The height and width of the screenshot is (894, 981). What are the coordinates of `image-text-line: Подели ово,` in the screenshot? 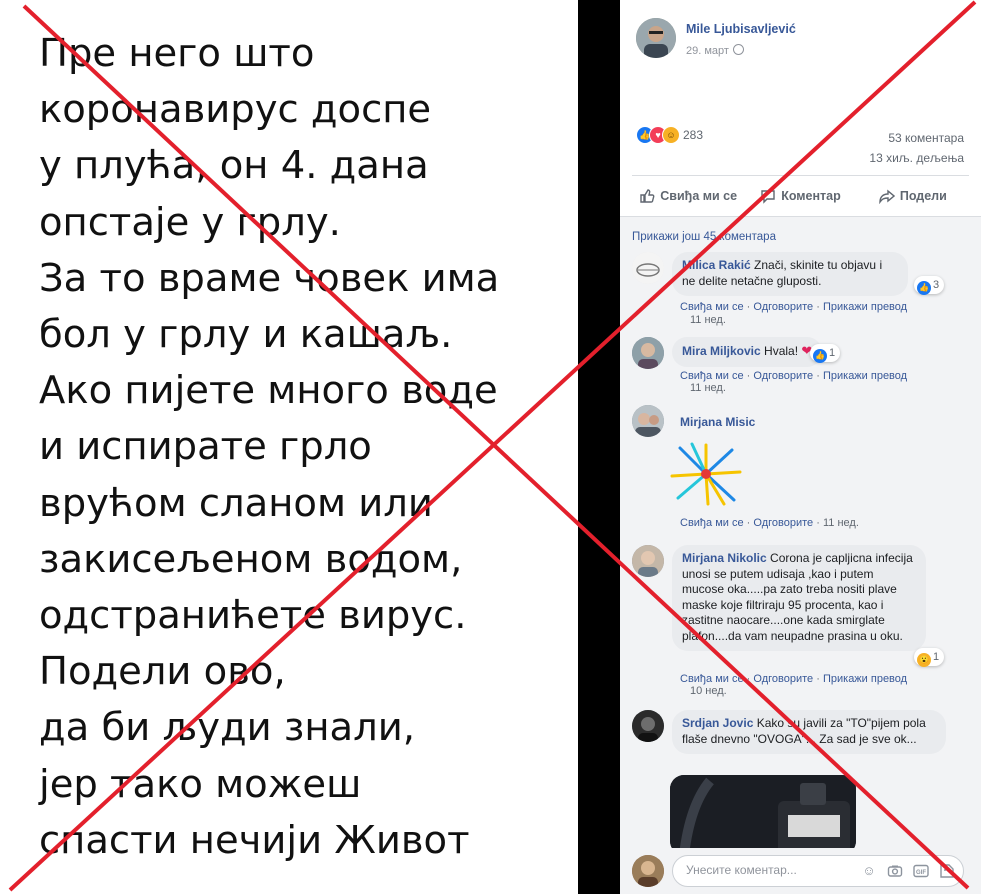 It's located at (162, 672).